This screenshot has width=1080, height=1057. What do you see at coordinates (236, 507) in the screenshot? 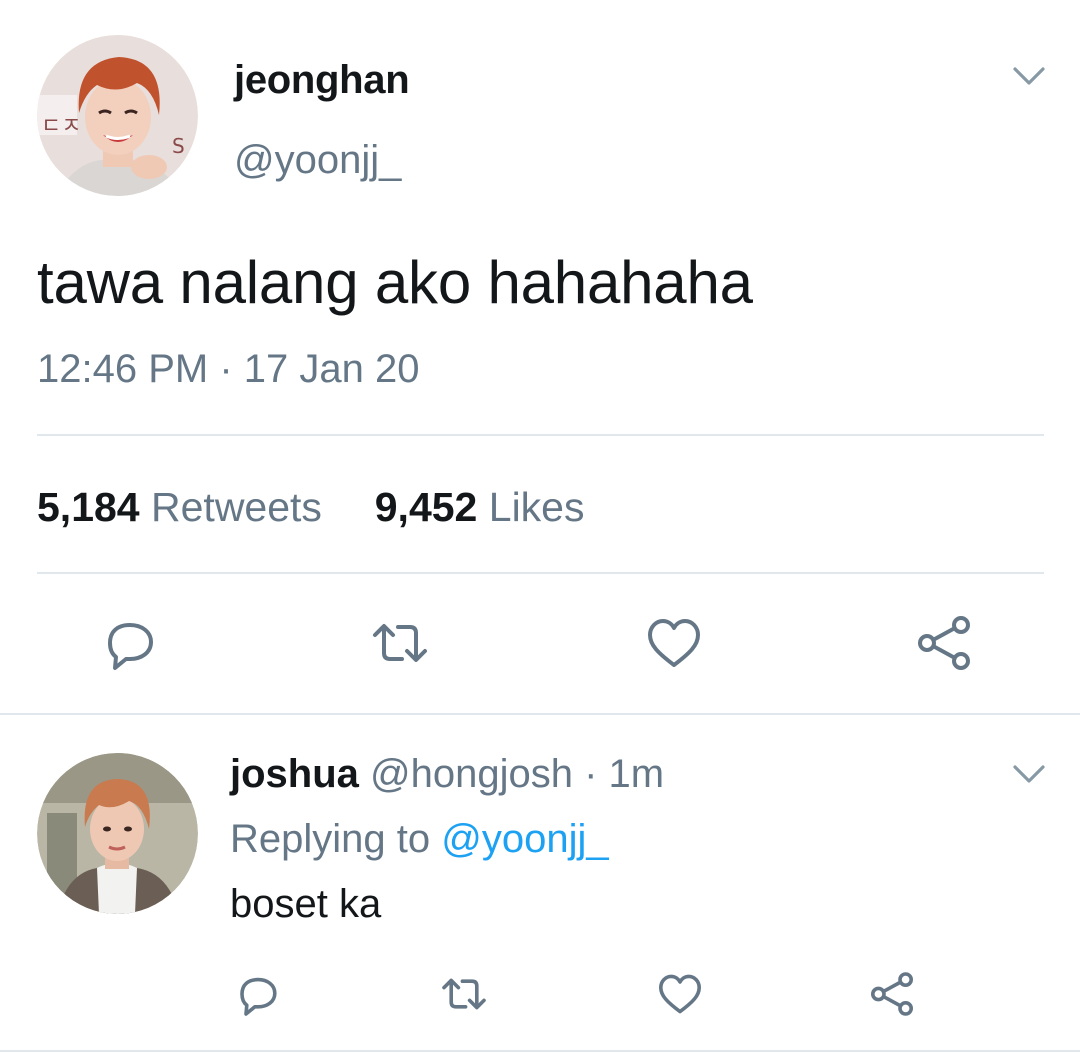
I see `retweets-label: Retweets` at bounding box center [236, 507].